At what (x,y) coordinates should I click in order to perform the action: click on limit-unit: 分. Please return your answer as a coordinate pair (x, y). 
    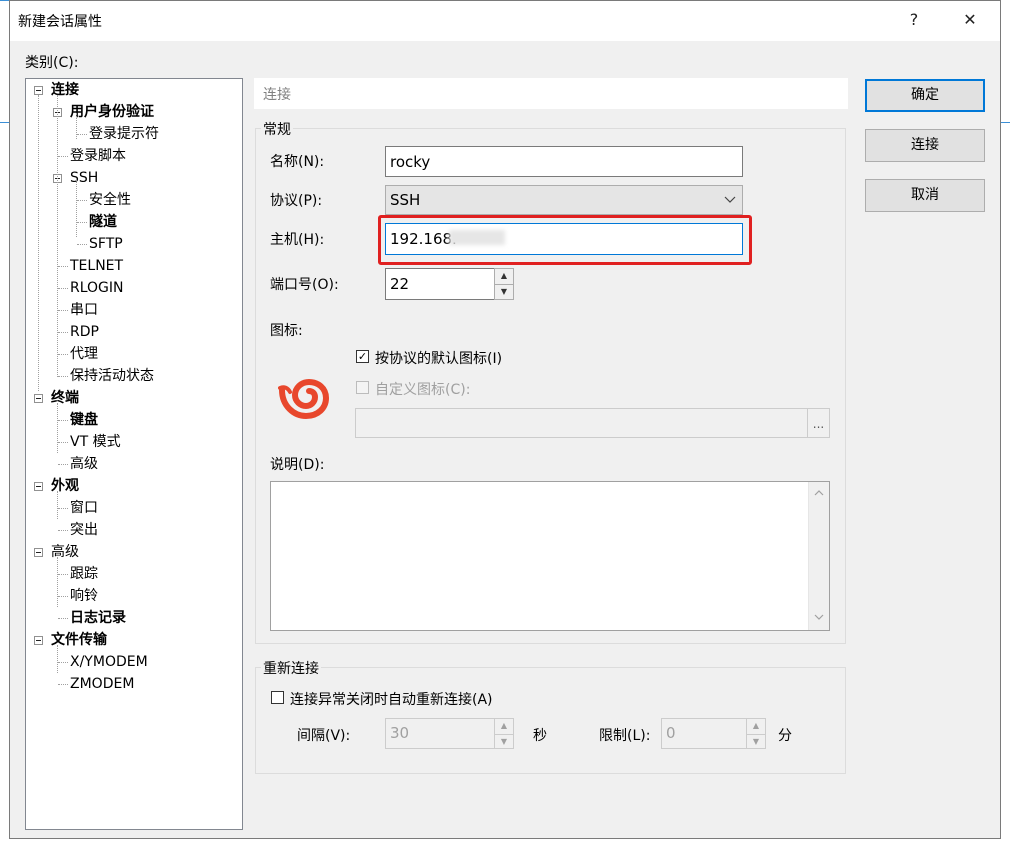
    Looking at the image, I should click on (785, 736).